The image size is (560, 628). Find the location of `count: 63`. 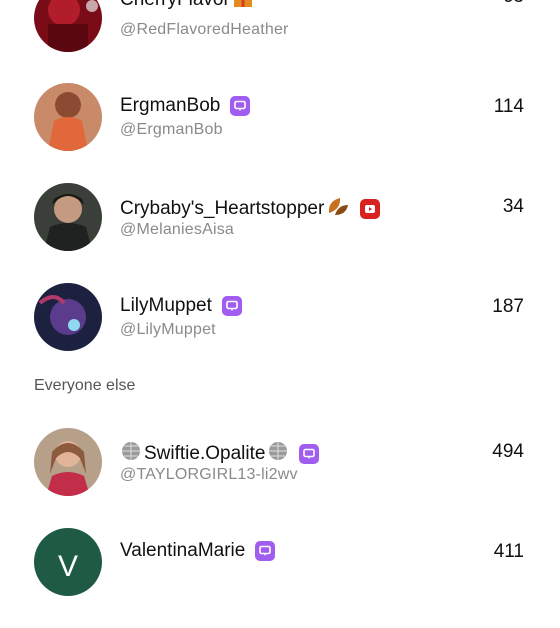

count: 63 is located at coordinates (513, 4).